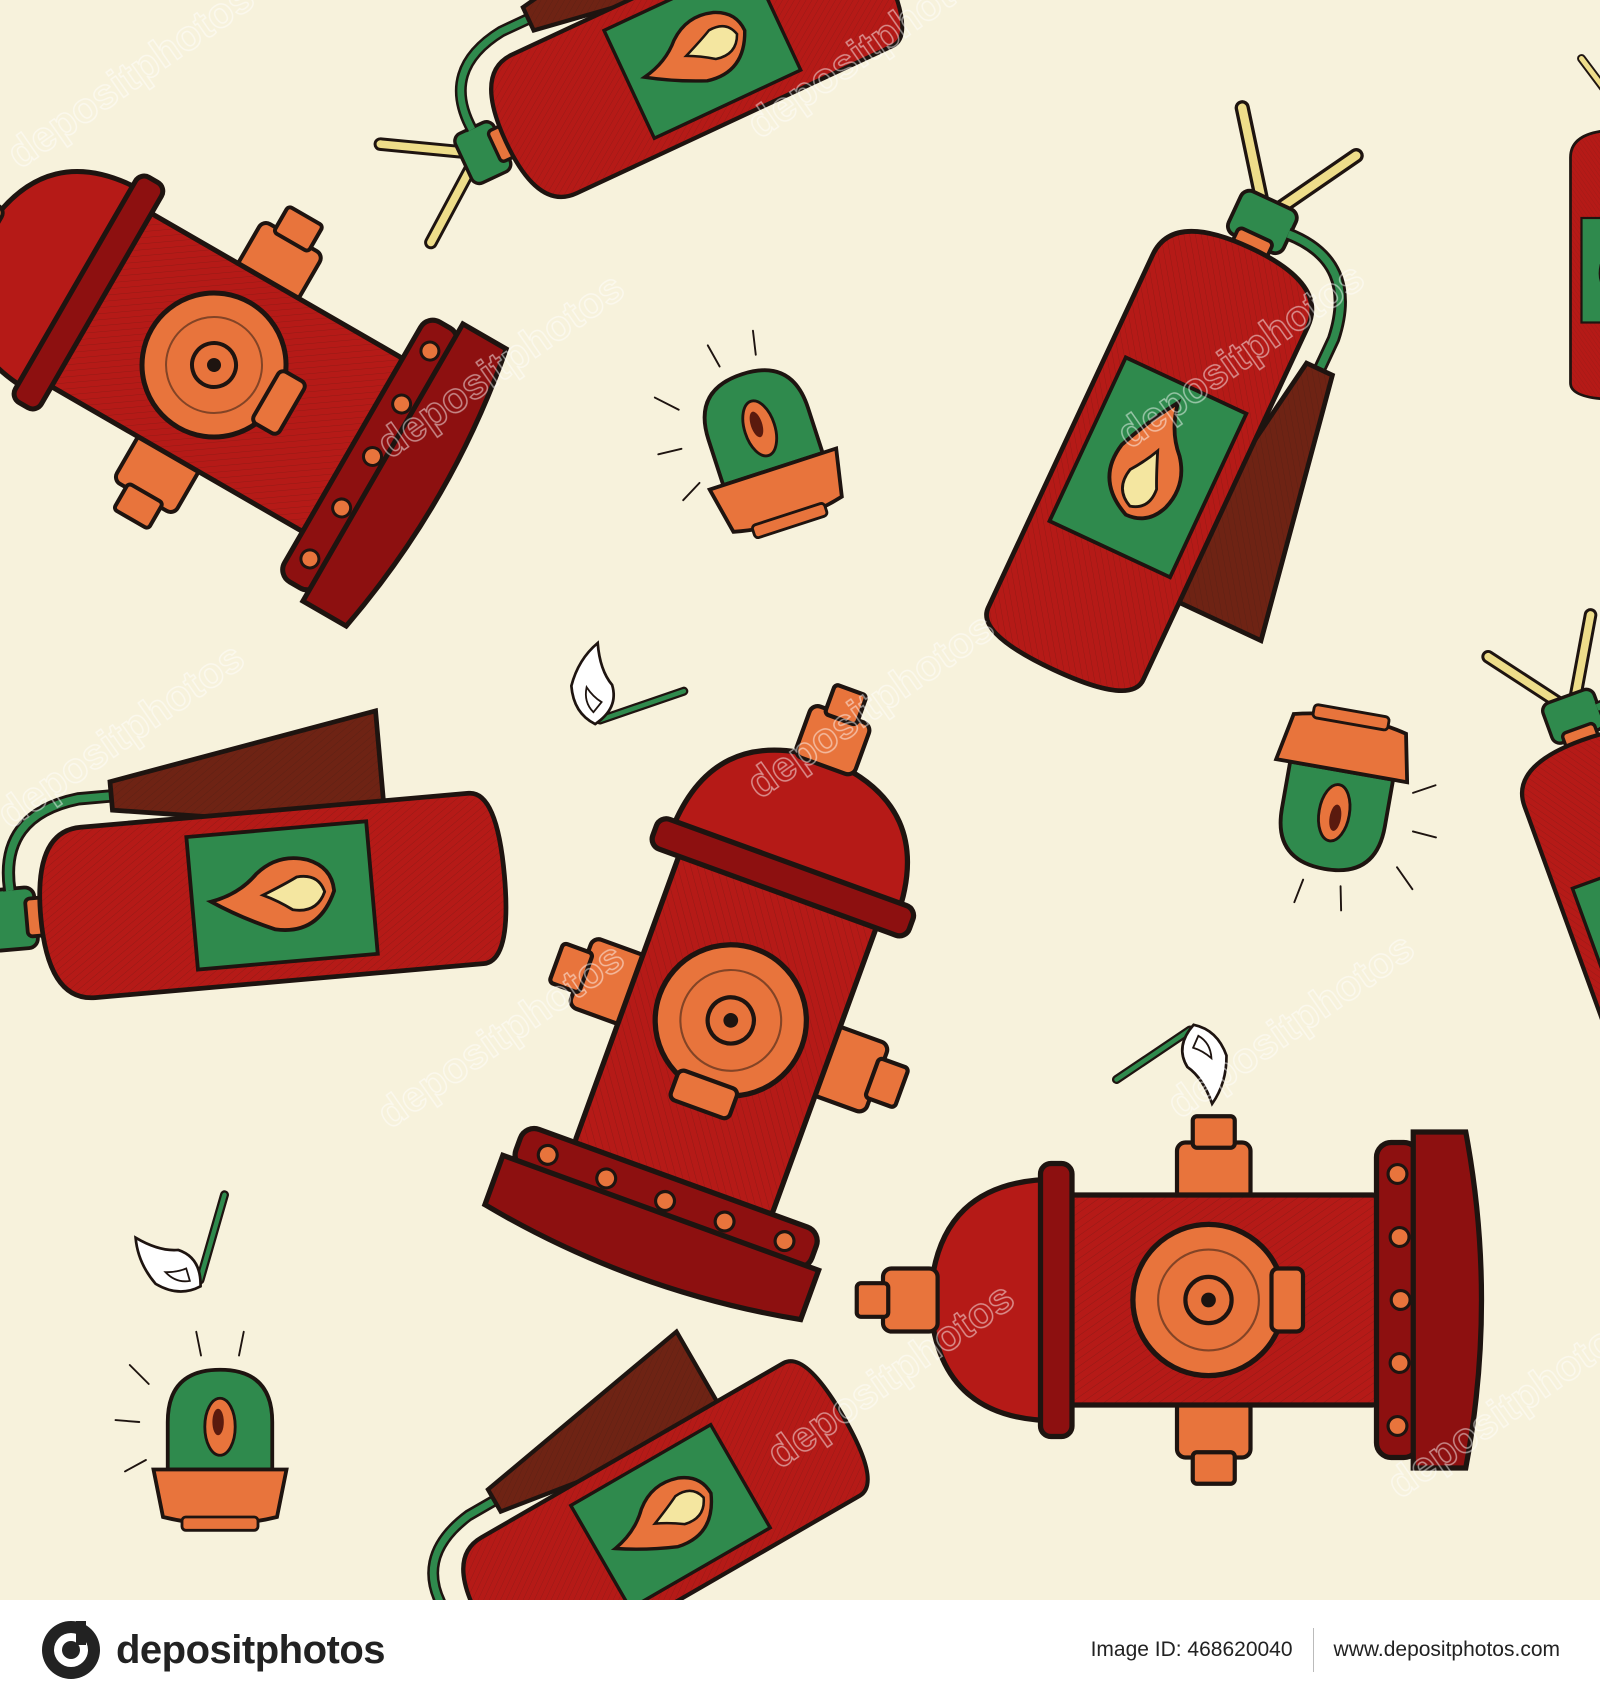 The height and width of the screenshot is (1700, 1600). I want to click on depositphotos-logo: depositphotos, so click(213, 1650).